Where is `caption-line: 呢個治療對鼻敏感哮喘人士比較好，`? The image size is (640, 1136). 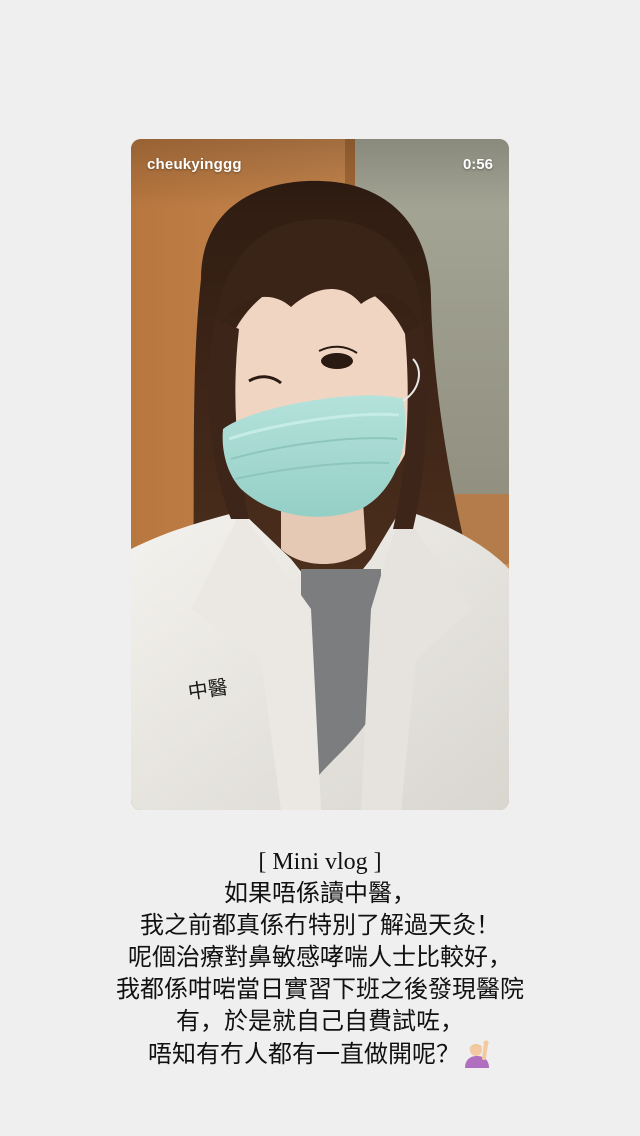
caption-line: 呢個治療對鼻敏感哮喘人士比較好， is located at coordinates (320, 958).